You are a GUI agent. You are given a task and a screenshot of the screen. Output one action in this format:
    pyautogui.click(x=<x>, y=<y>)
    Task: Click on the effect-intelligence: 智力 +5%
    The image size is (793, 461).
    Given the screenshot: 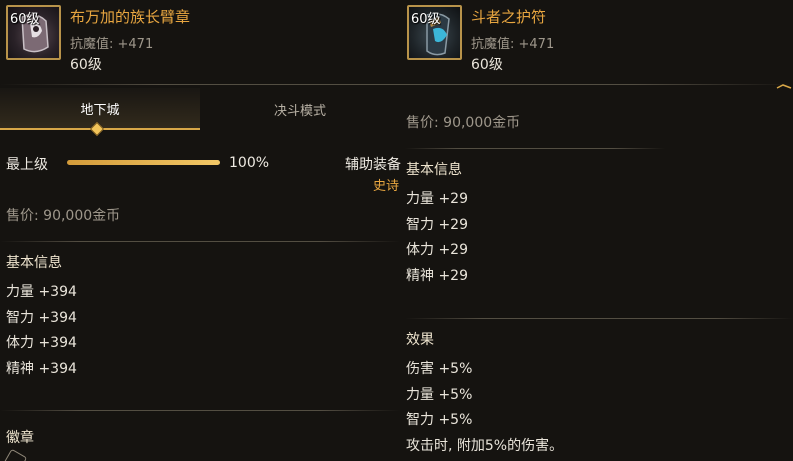 What is the action you would take?
    pyautogui.click(x=439, y=420)
    